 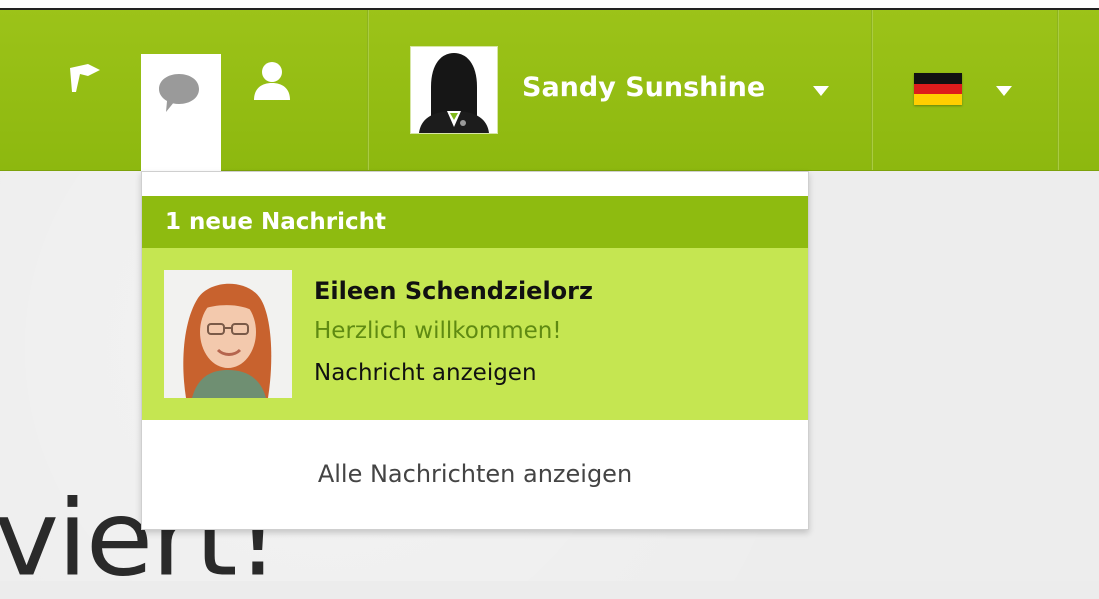 What do you see at coordinates (644, 87) in the screenshot?
I see `user-name: Sandy Sunshine` at bounding box center [644, 87].